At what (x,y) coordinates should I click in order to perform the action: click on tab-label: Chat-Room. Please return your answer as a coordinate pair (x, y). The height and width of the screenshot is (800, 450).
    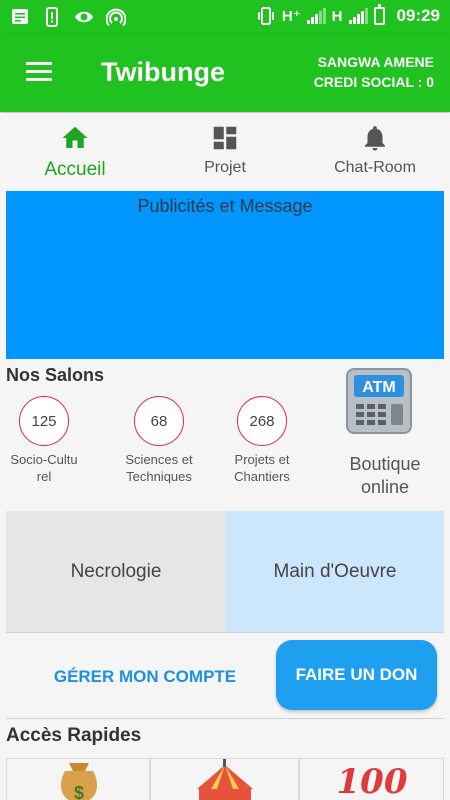
    Looking at the image, I should click on (375, 167).